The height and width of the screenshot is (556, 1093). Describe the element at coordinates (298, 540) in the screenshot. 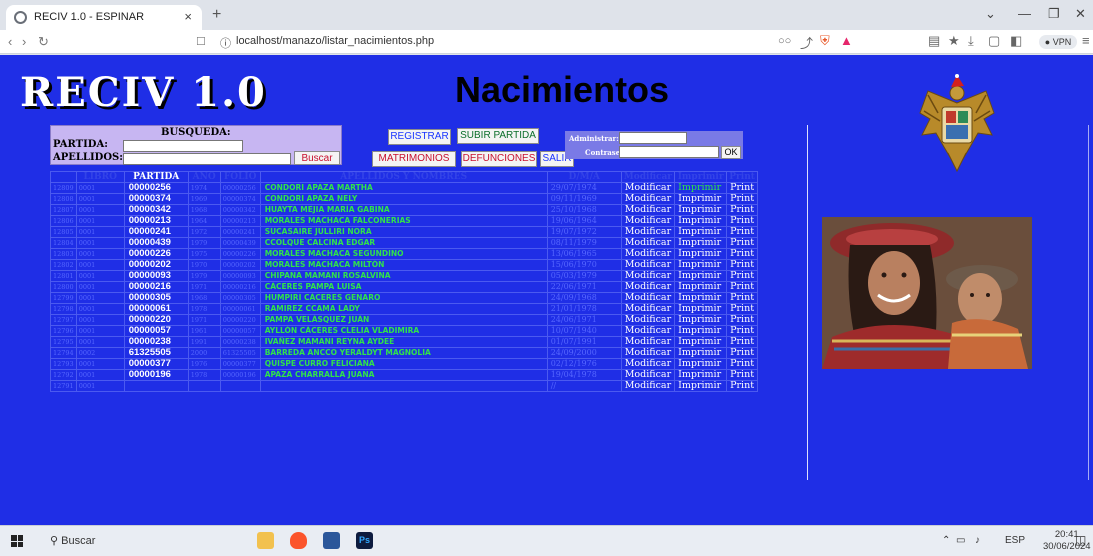

I see `brave-browser-icon` at that location.